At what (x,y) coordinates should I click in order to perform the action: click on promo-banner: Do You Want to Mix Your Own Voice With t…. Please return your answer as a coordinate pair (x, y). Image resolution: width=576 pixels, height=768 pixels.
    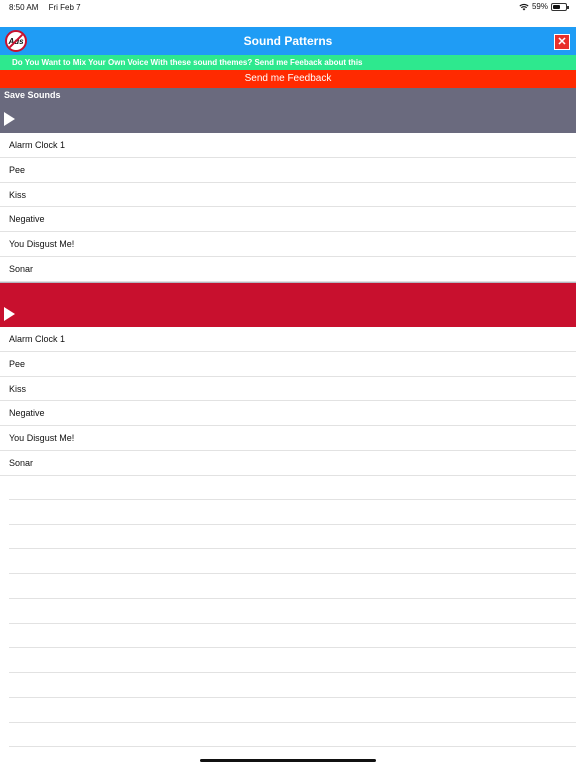
    Looking at the image, I should click on (288, 62).